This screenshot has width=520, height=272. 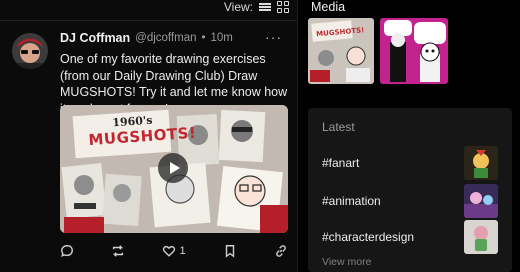 I want to click on tag-row-characterdesign: #characterdesign, so click(x=410, y=237).